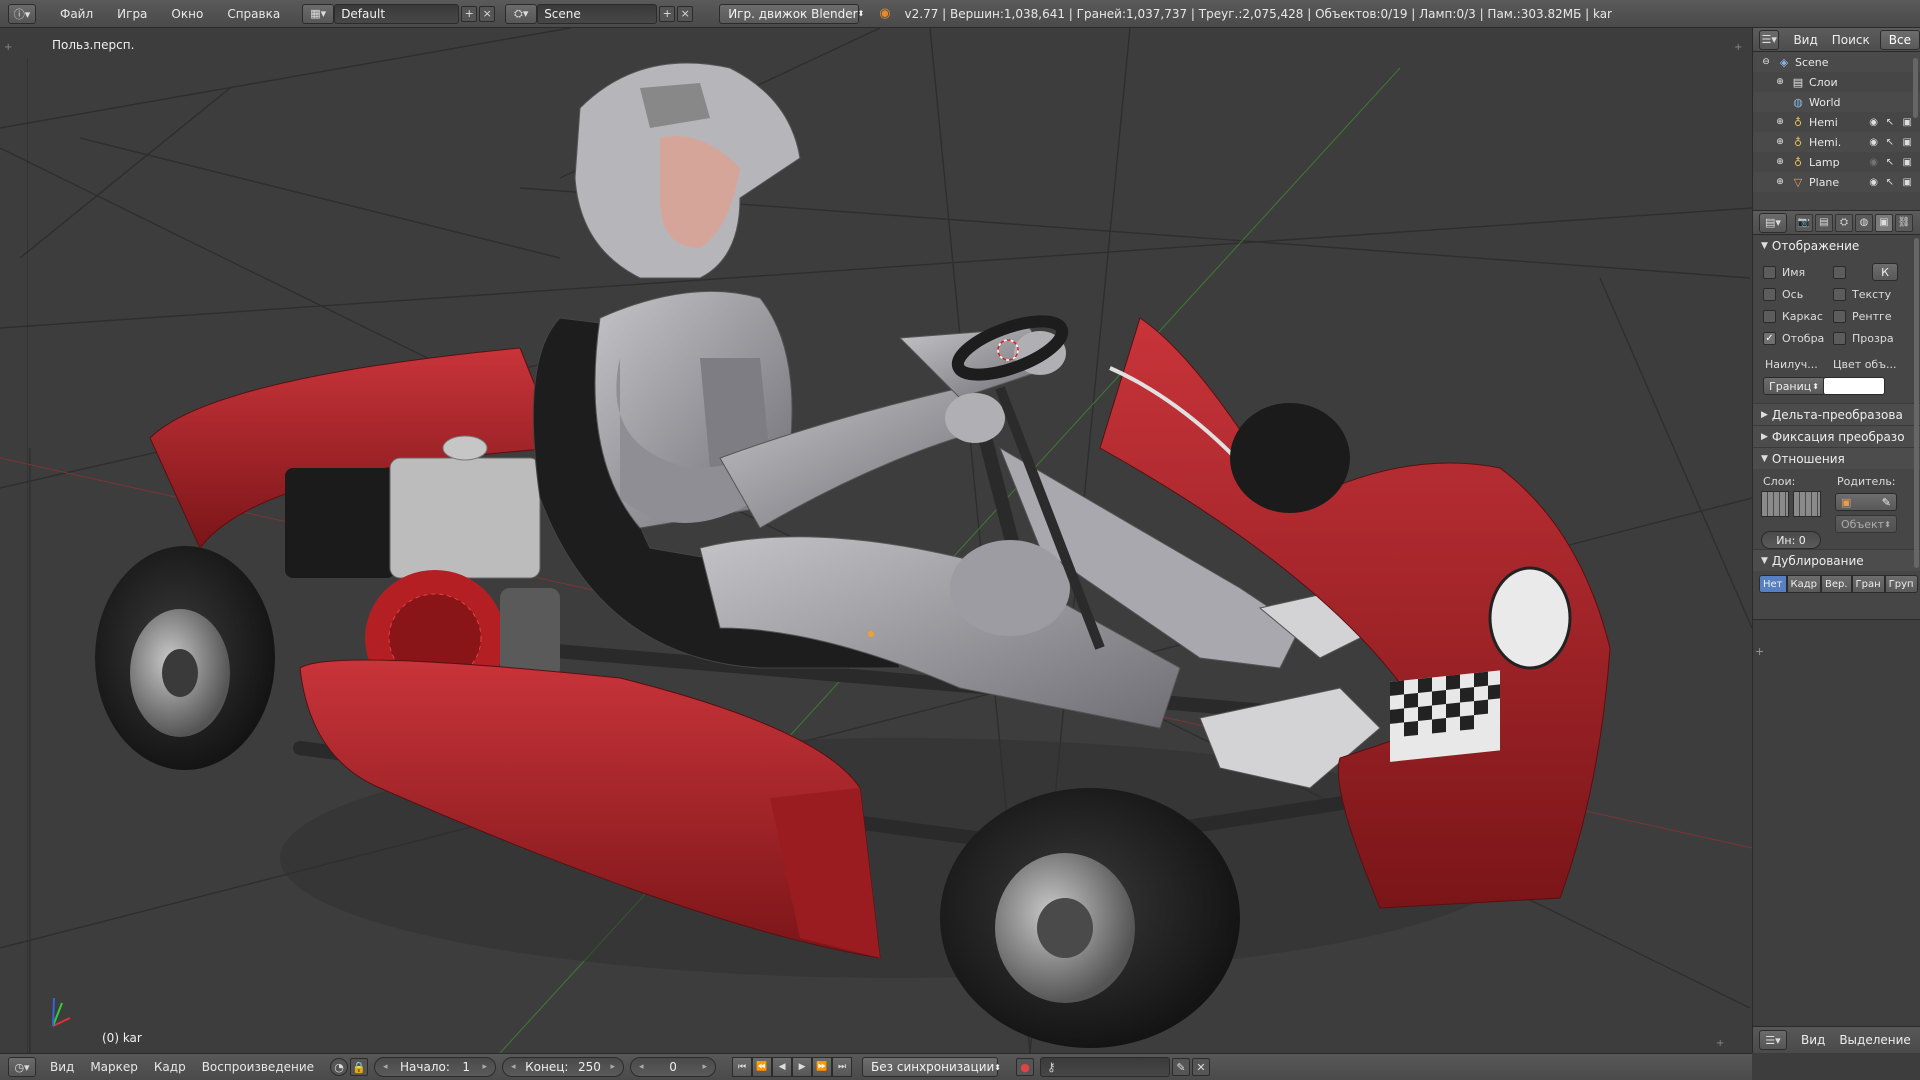 The width and height of the screenshot is (1920, 1080). What do you see at coordinates (1836, 560) in the screenshot?
I see `duplication-panel-header: ▼ Дублирование` at bounding box center [1836, 560].